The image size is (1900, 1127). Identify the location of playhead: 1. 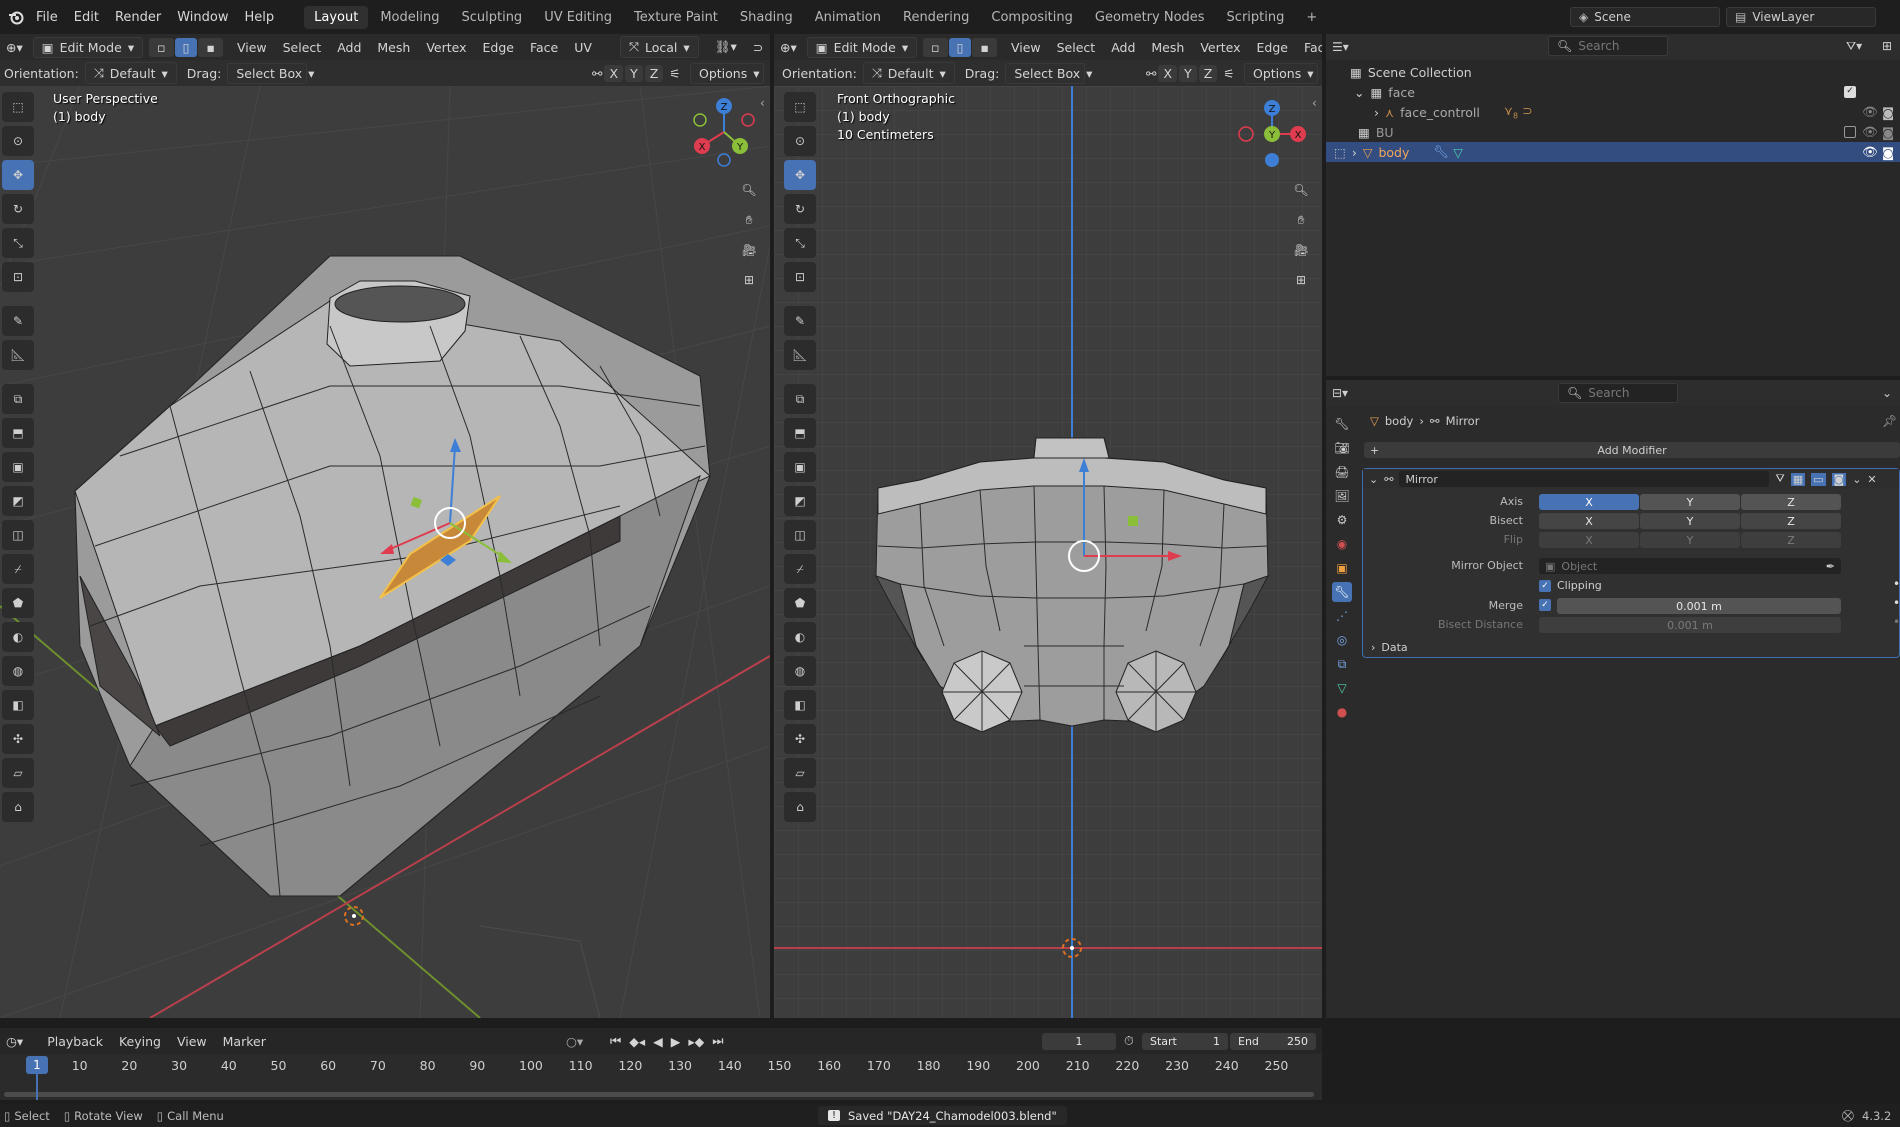
(37, 1065).